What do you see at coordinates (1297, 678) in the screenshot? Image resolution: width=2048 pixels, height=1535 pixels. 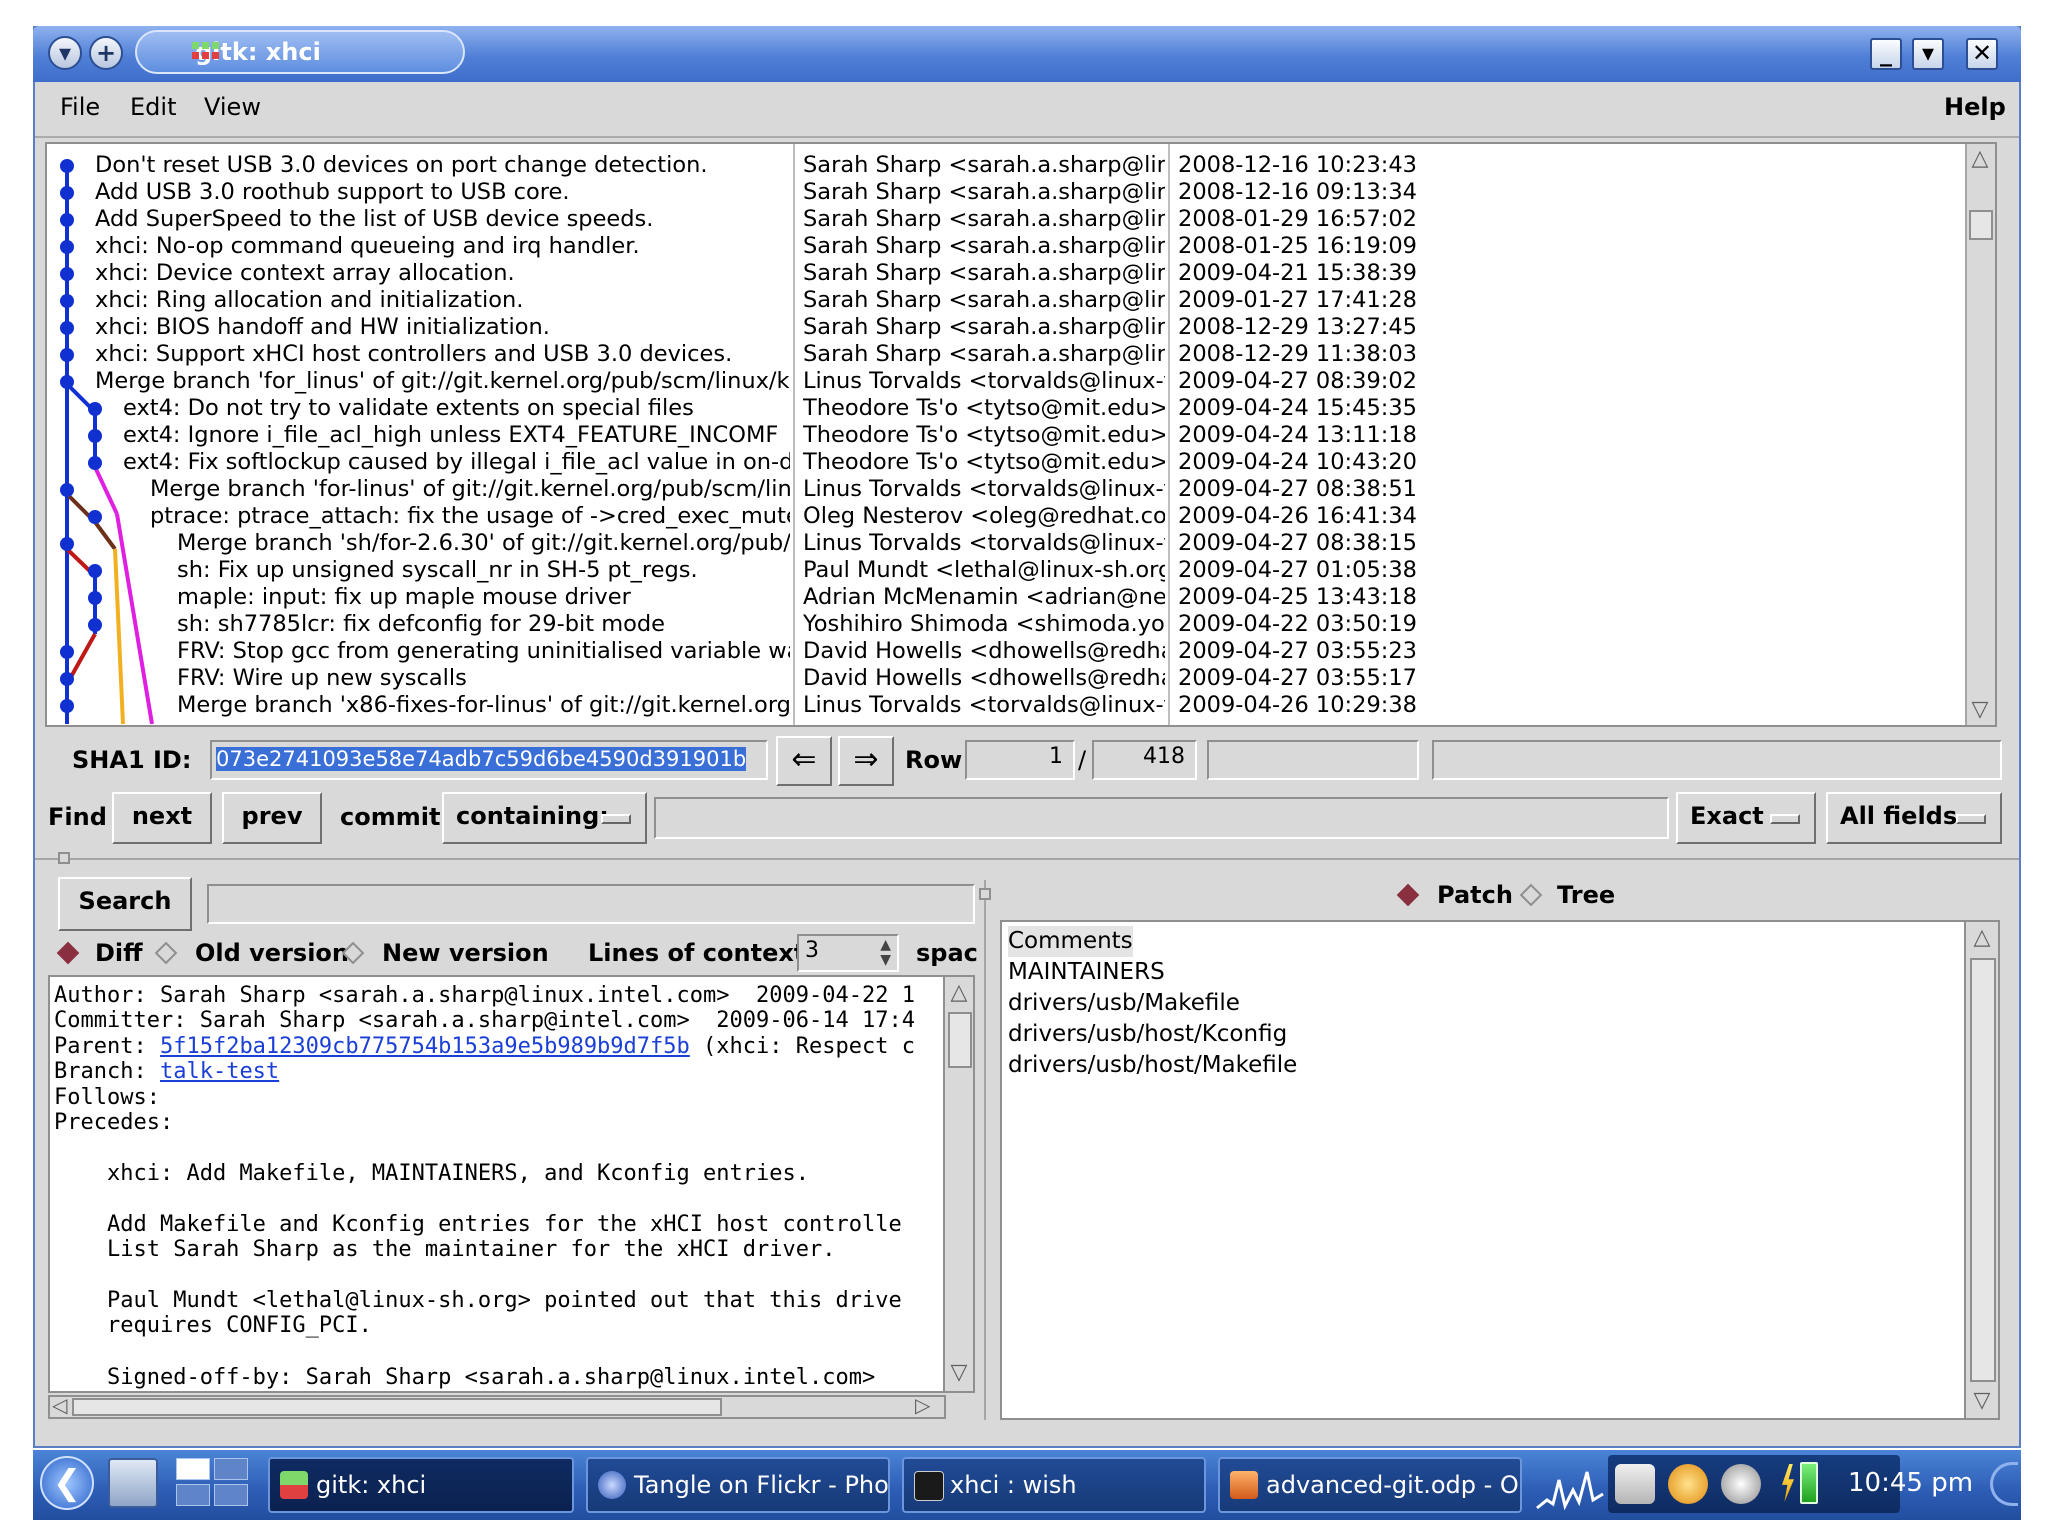 I see `commit-date: 2009-04-27 03:55:17` at bounding box center [1297, 678].